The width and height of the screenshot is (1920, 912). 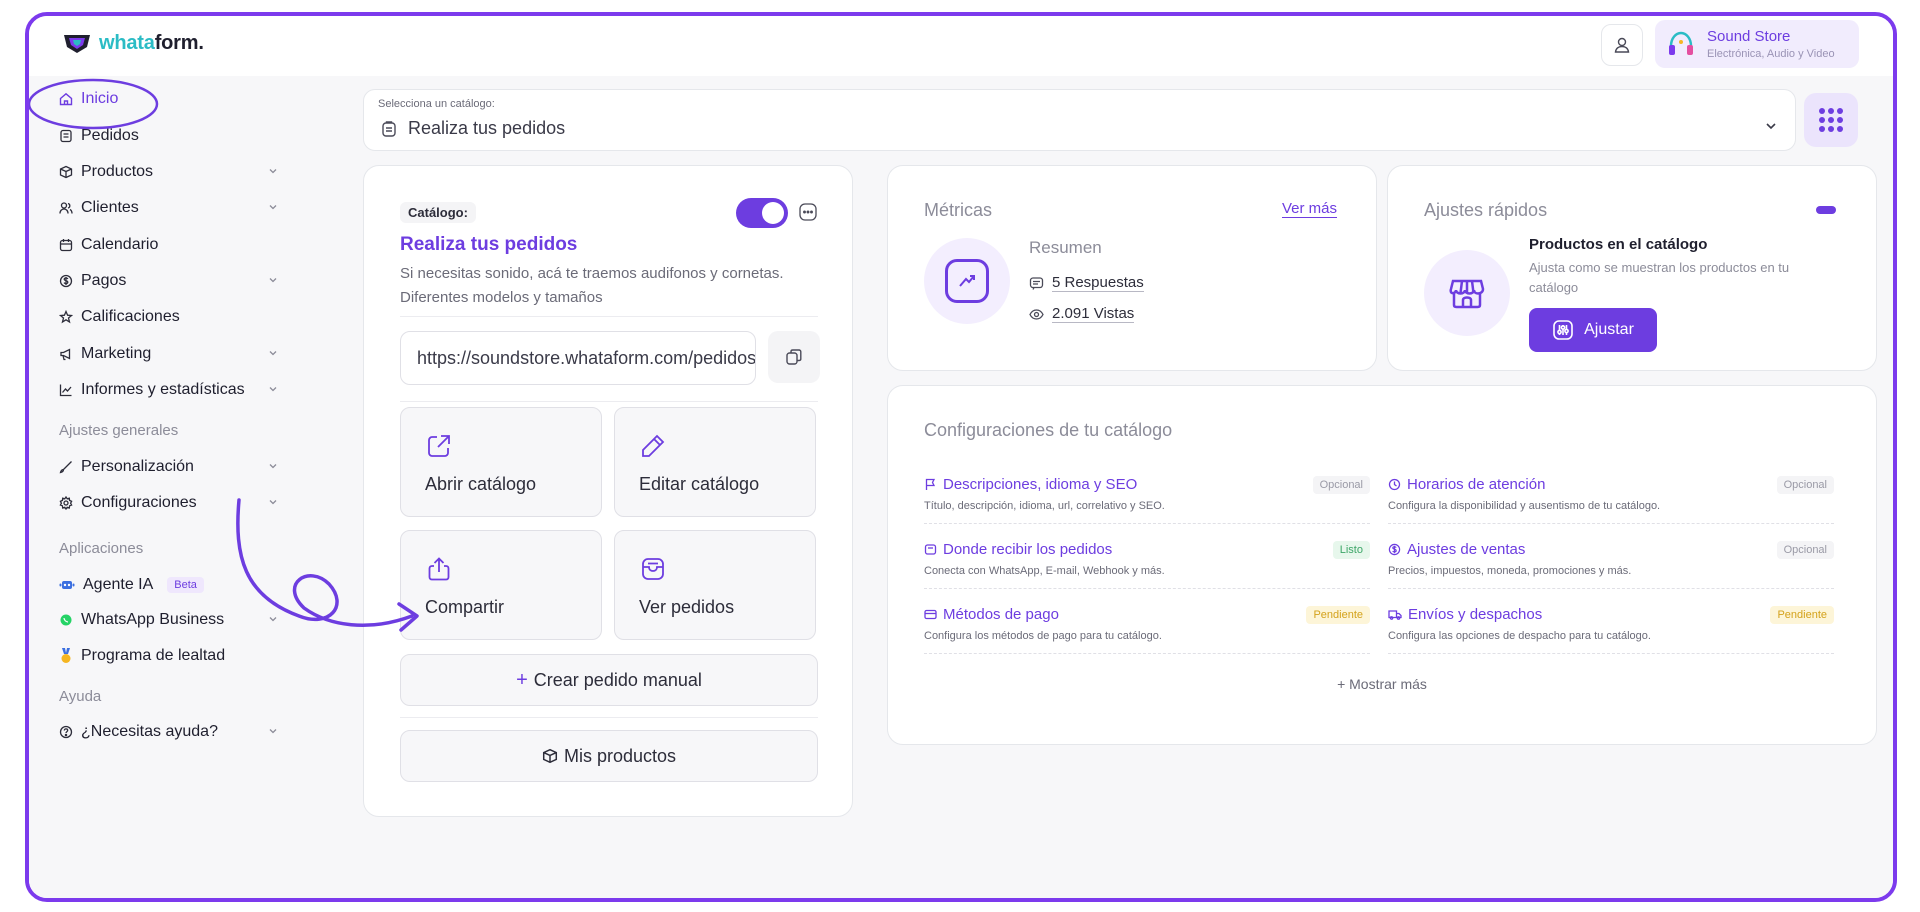 I want to click on sidebar-item-personalizacion: Personalización, so click(x=169, y=467).